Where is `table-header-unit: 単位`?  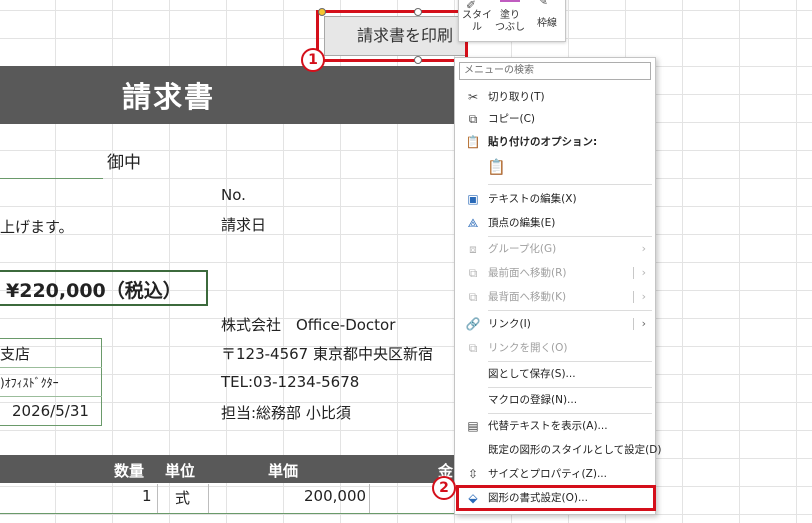
table-header-unit: 単位 is located at coordinates (180, 471).